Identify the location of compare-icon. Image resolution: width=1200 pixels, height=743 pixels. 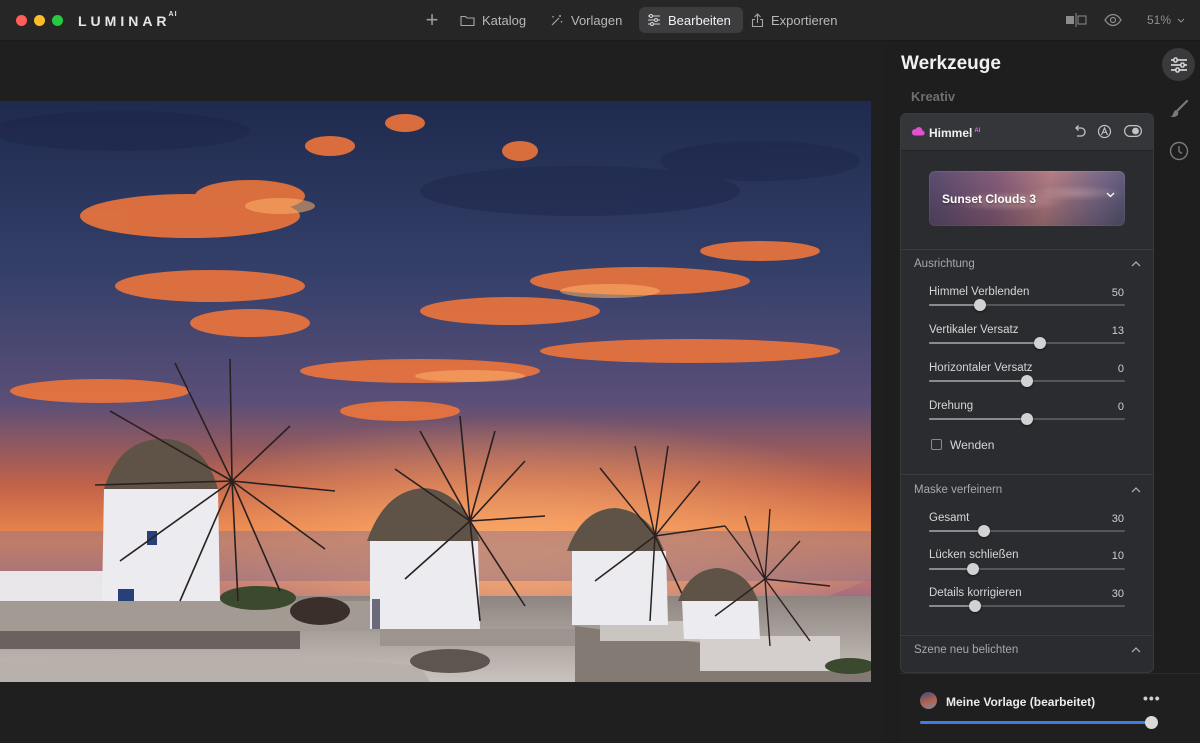
(1076, 20).